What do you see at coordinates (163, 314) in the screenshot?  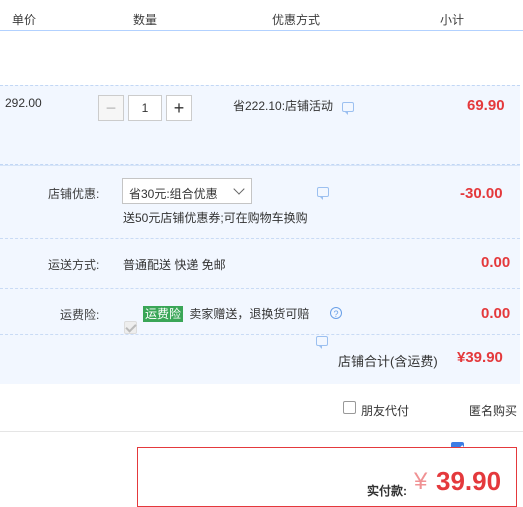 I see `insurance-tag: 运费险` at bounding box center [163, 314].